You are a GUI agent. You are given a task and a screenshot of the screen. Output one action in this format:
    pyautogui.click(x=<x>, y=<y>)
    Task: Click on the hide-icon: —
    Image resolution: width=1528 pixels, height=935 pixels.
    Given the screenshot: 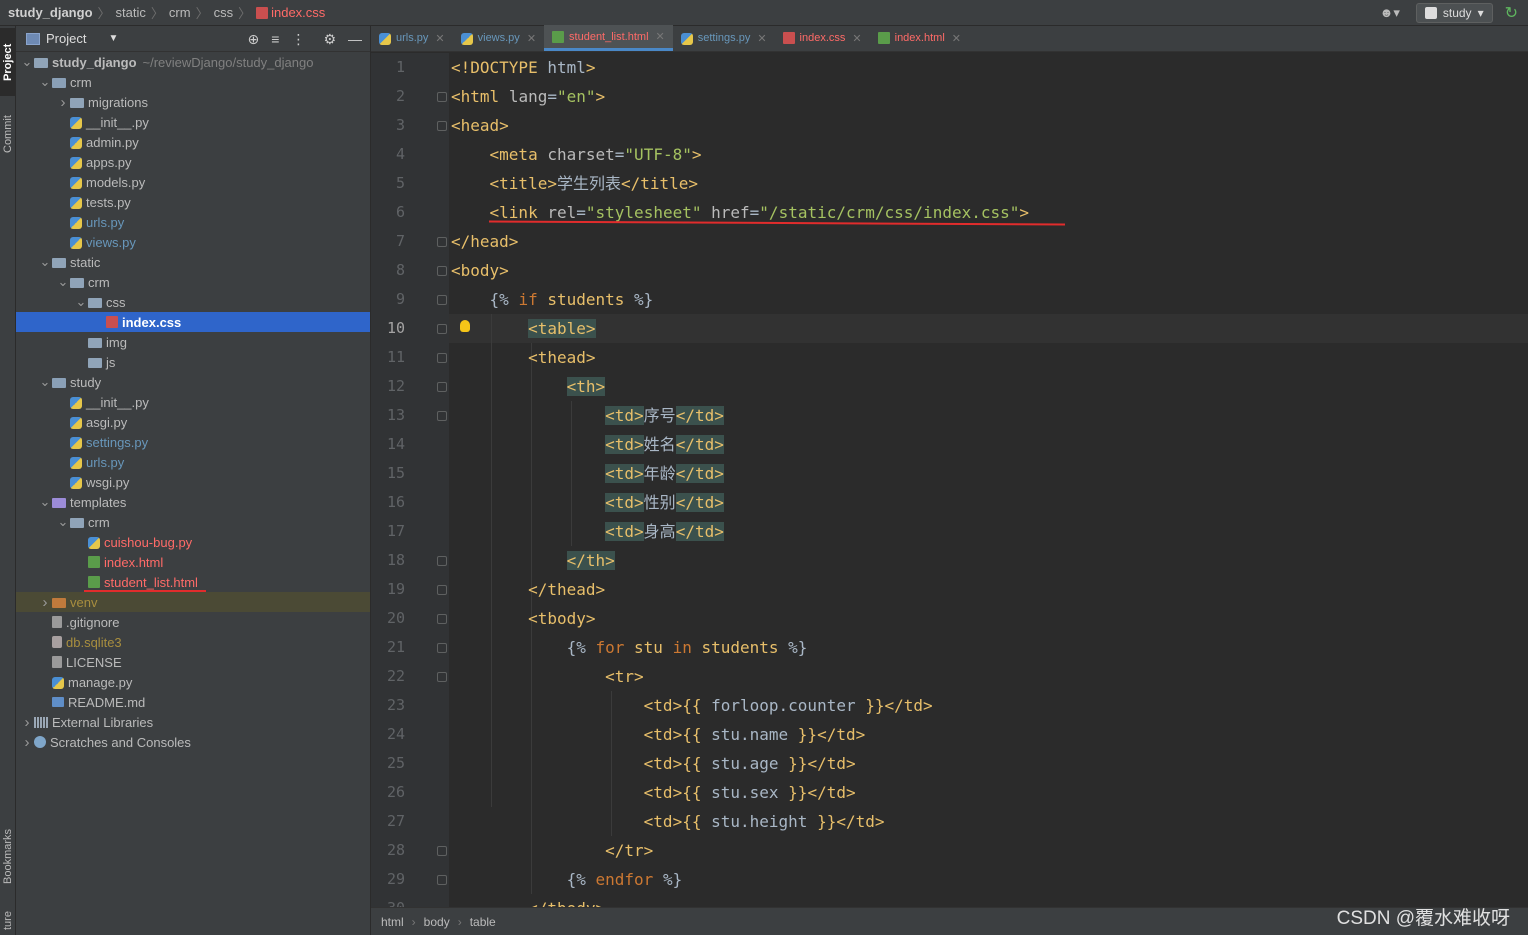 What is the action you would take?
    pyautogui.click(x=355, y=39)
    